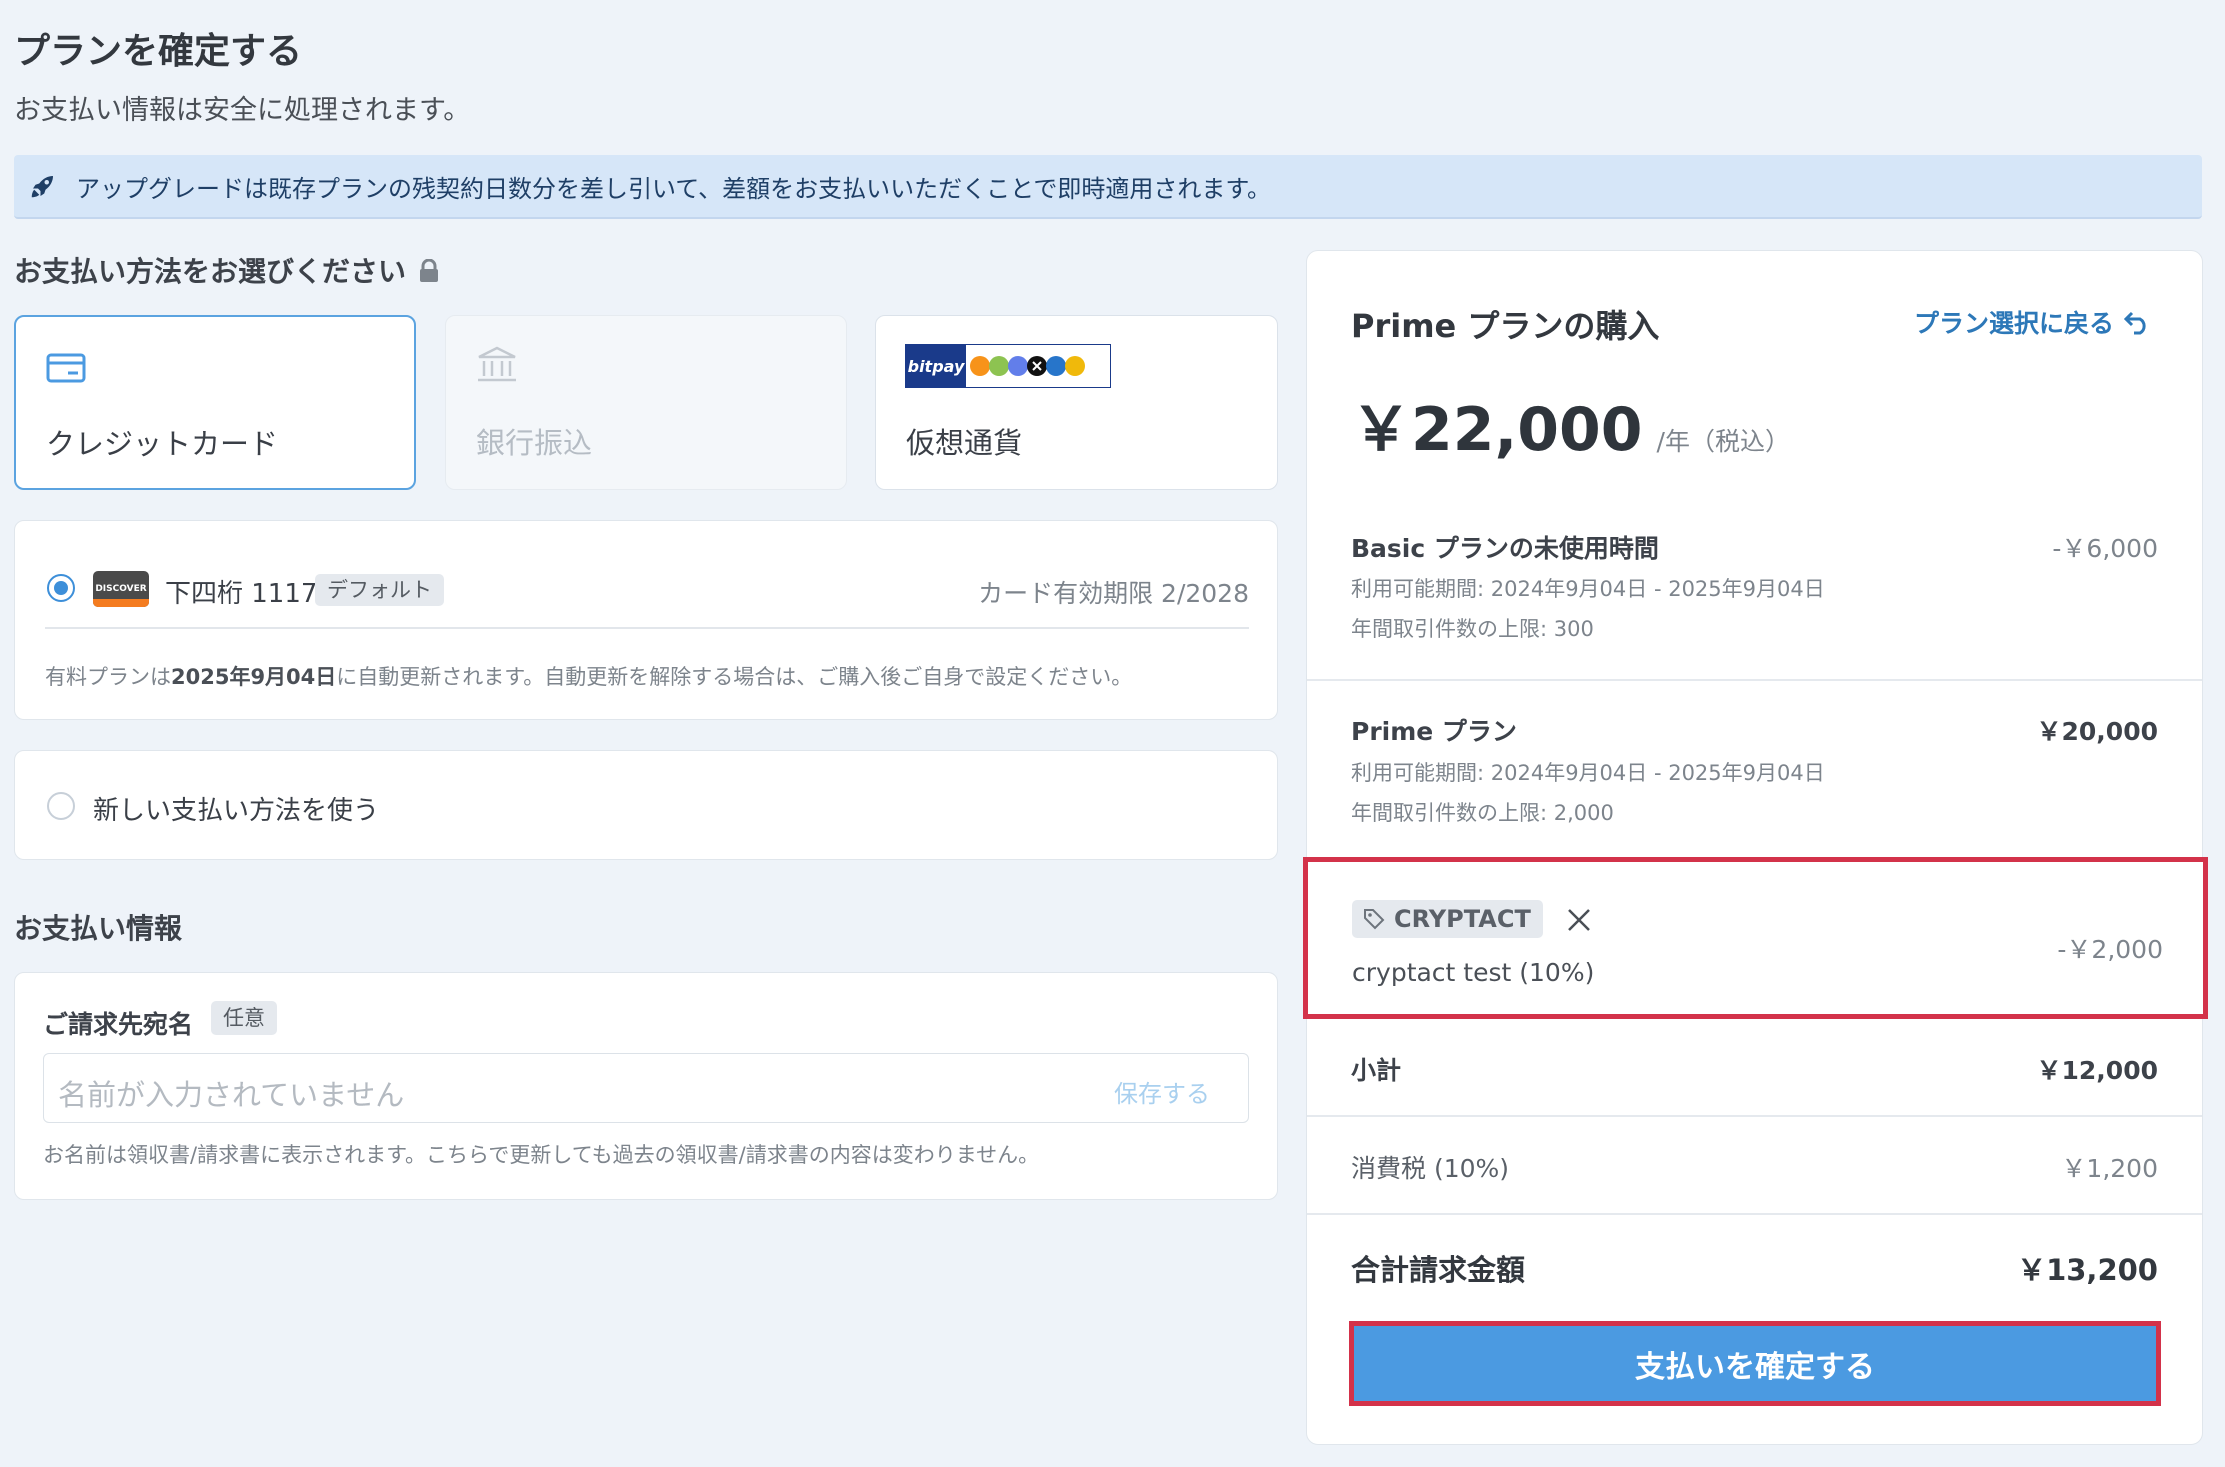 Image resolution: width=2225 pixels, height=1467 pixels. Describe the element at coordinates (2110, 949) in the screenshot. I see `coupon-amount: -￥2,000` at that location.